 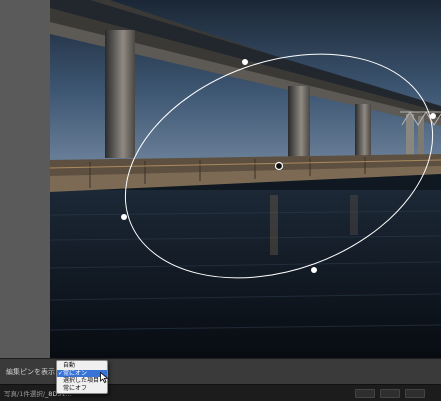 I want to click on ellipse-handle-top, so click(x=245, y=62).